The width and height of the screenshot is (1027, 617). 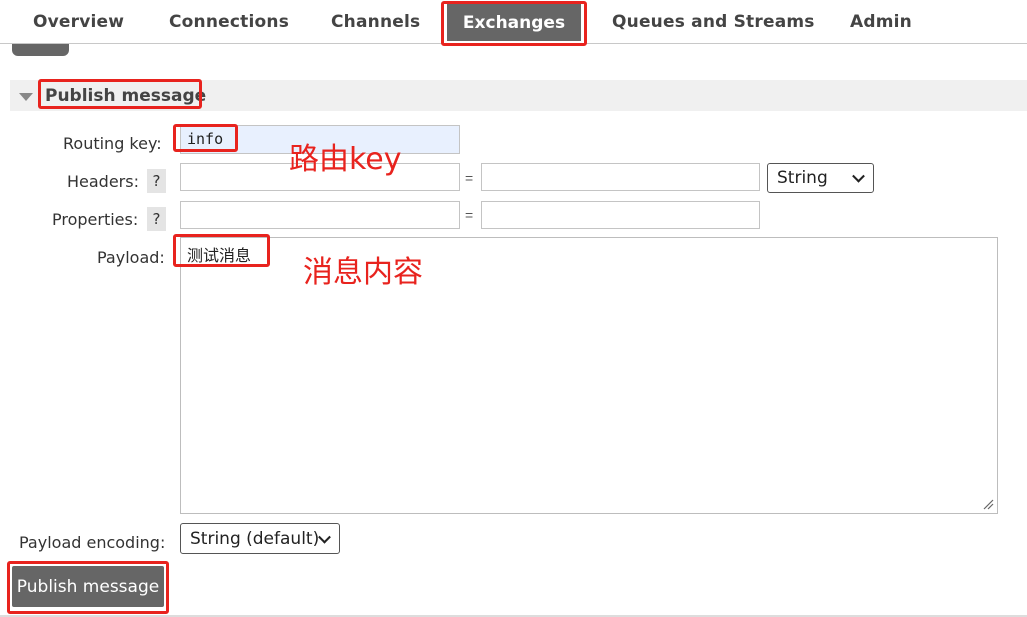 I want to click on headers-help-icon: ?, so click(x=156, y=181).